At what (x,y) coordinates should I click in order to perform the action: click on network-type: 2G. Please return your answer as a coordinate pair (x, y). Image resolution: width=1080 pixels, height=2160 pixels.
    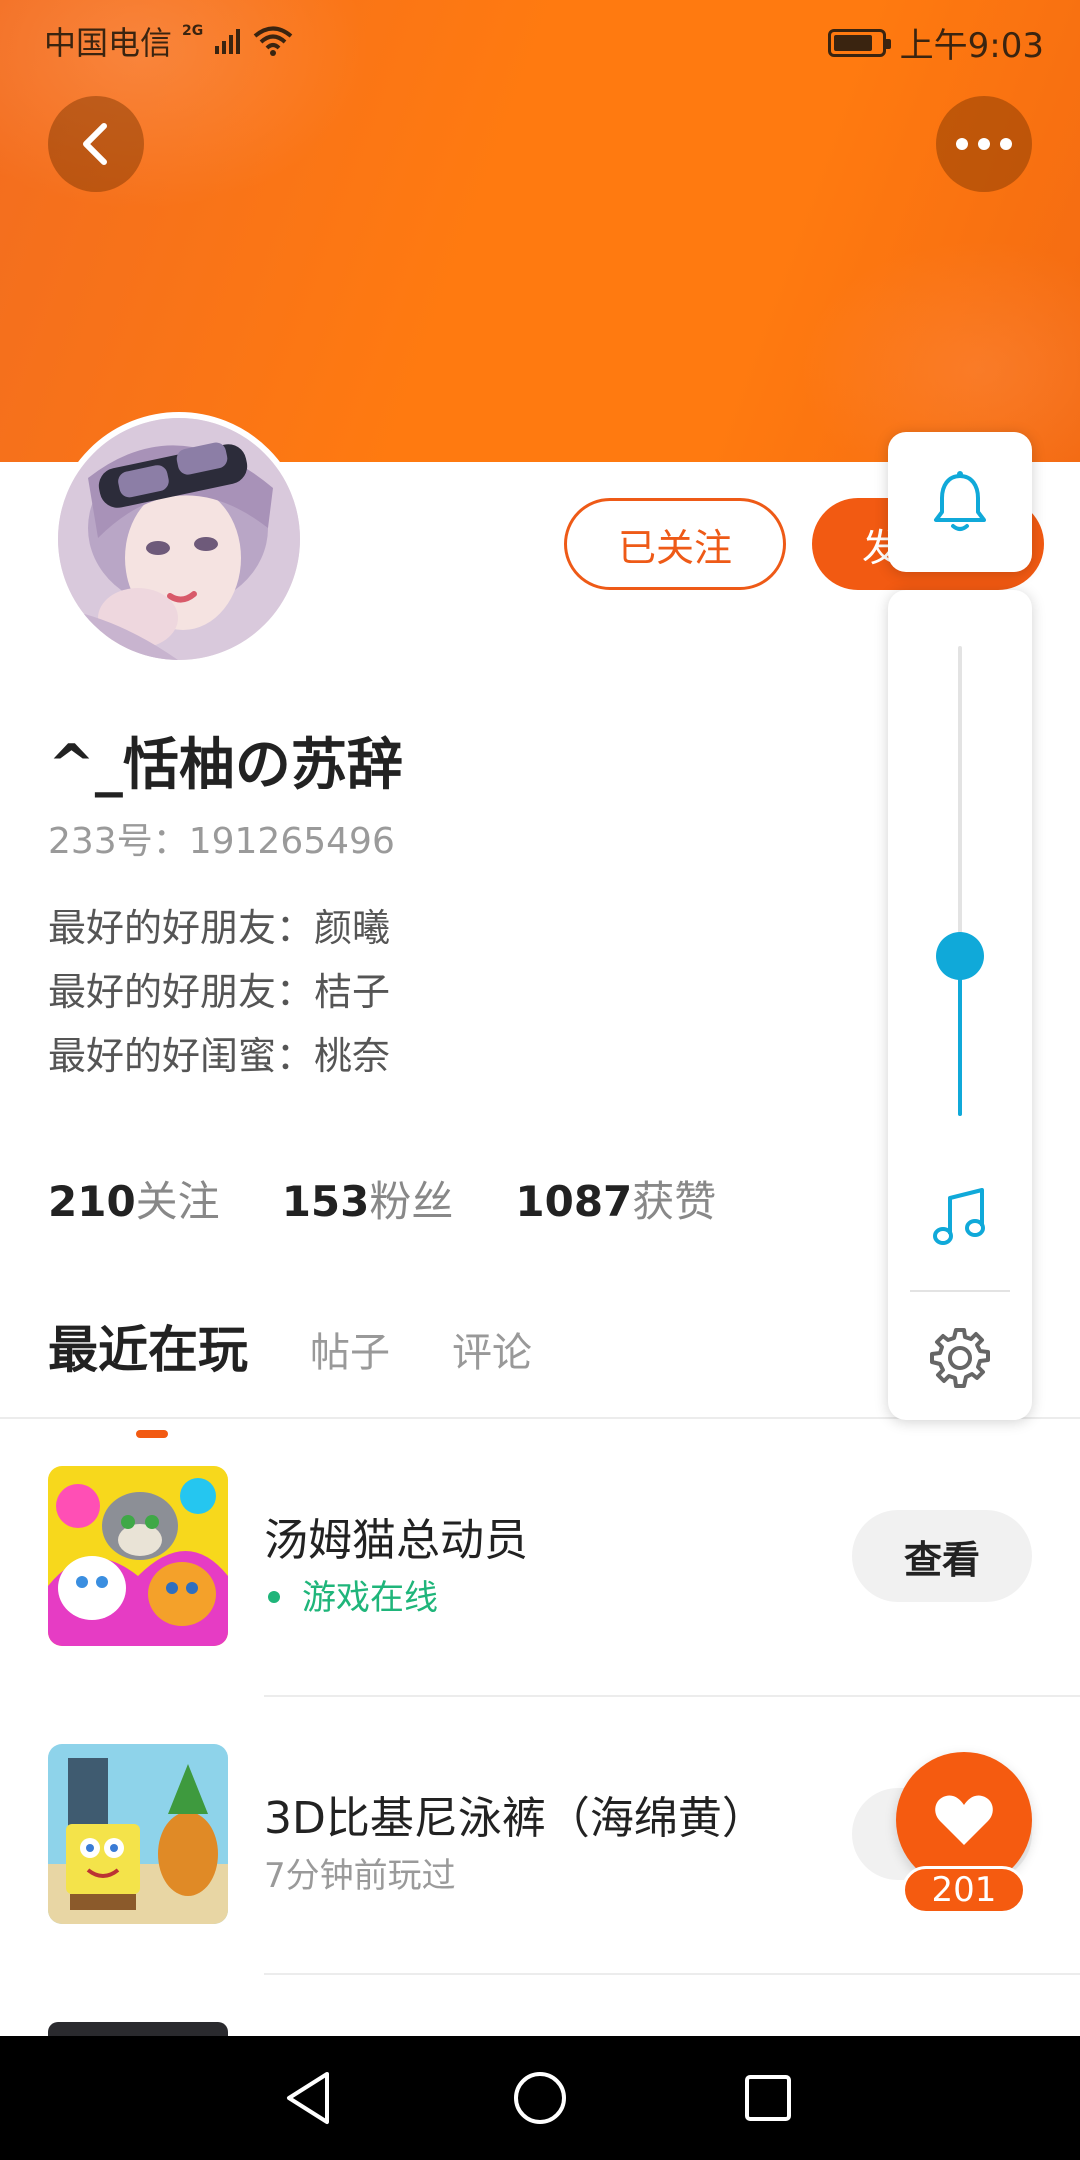
    Looking at the image, I should click on (193, 31).